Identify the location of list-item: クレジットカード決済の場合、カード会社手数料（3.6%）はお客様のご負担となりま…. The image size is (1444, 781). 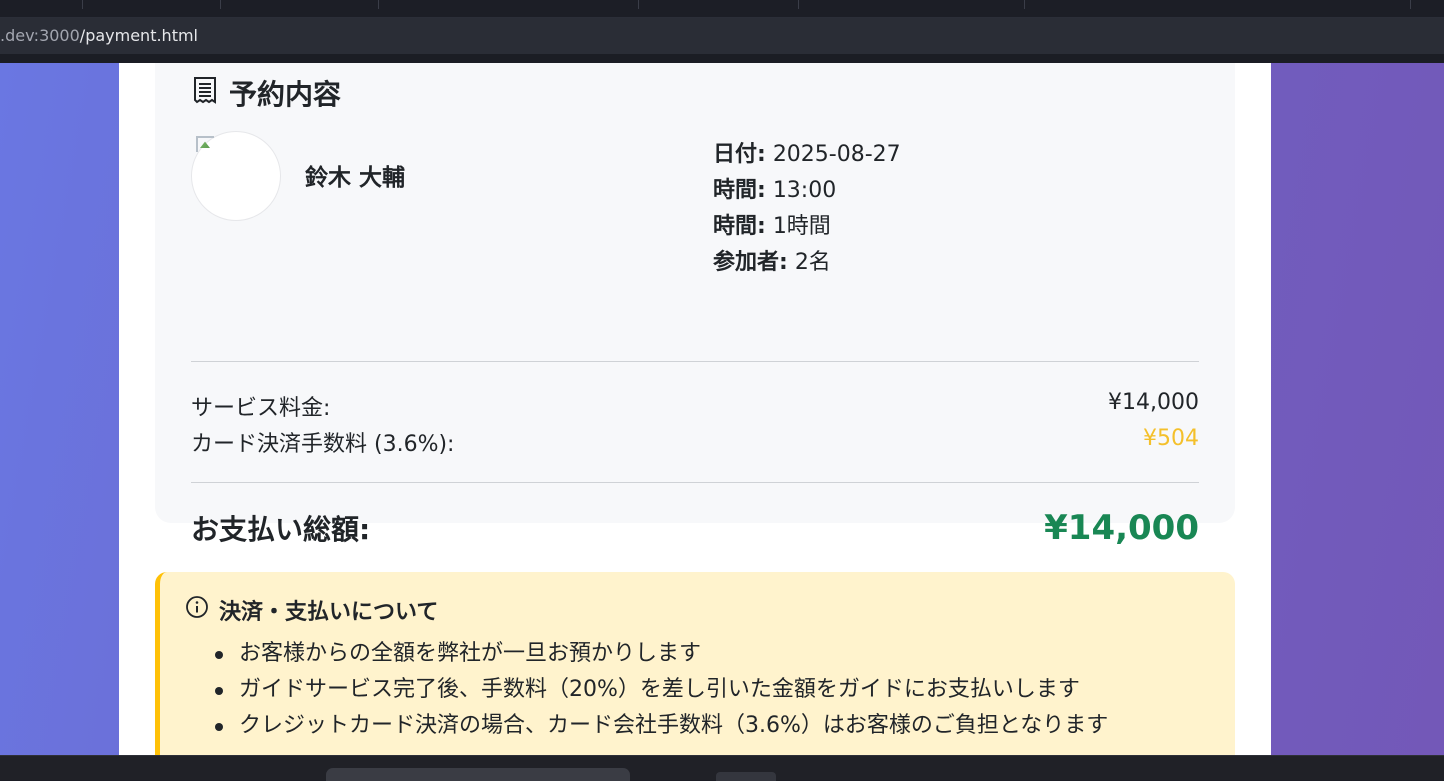
(658, 726).